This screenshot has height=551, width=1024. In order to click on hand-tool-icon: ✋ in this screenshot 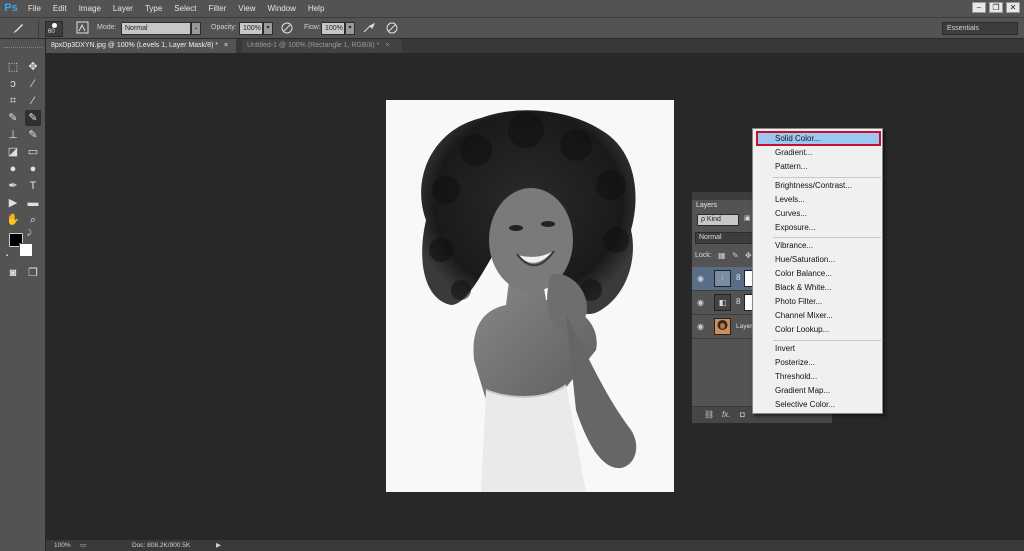, I will do `click(13, 220)`.